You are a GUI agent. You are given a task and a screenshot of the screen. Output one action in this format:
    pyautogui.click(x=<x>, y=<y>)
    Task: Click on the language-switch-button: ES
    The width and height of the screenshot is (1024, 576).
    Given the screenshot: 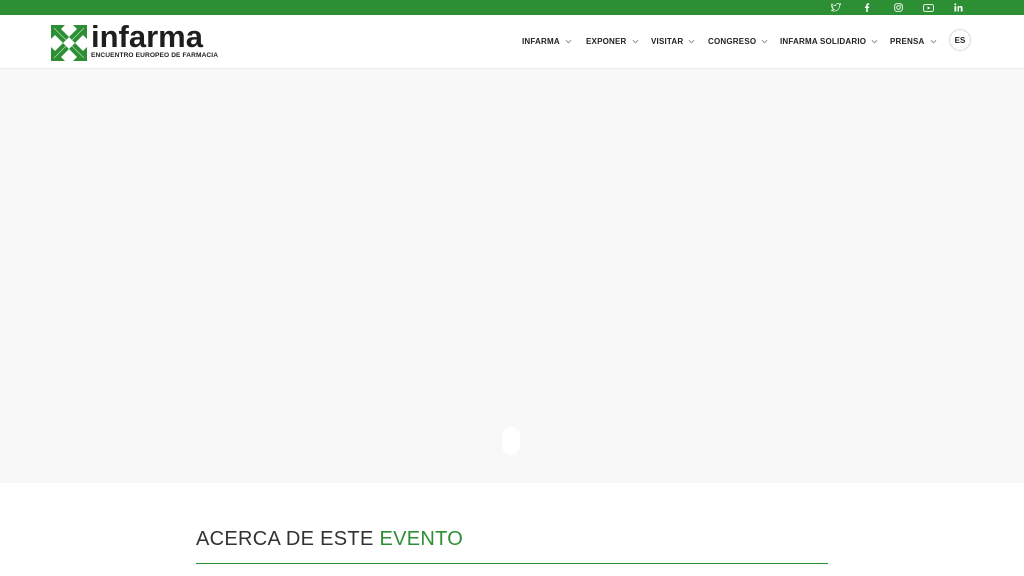 What is the action you would take?
    pyautogui.click(x=960, y=40)
    